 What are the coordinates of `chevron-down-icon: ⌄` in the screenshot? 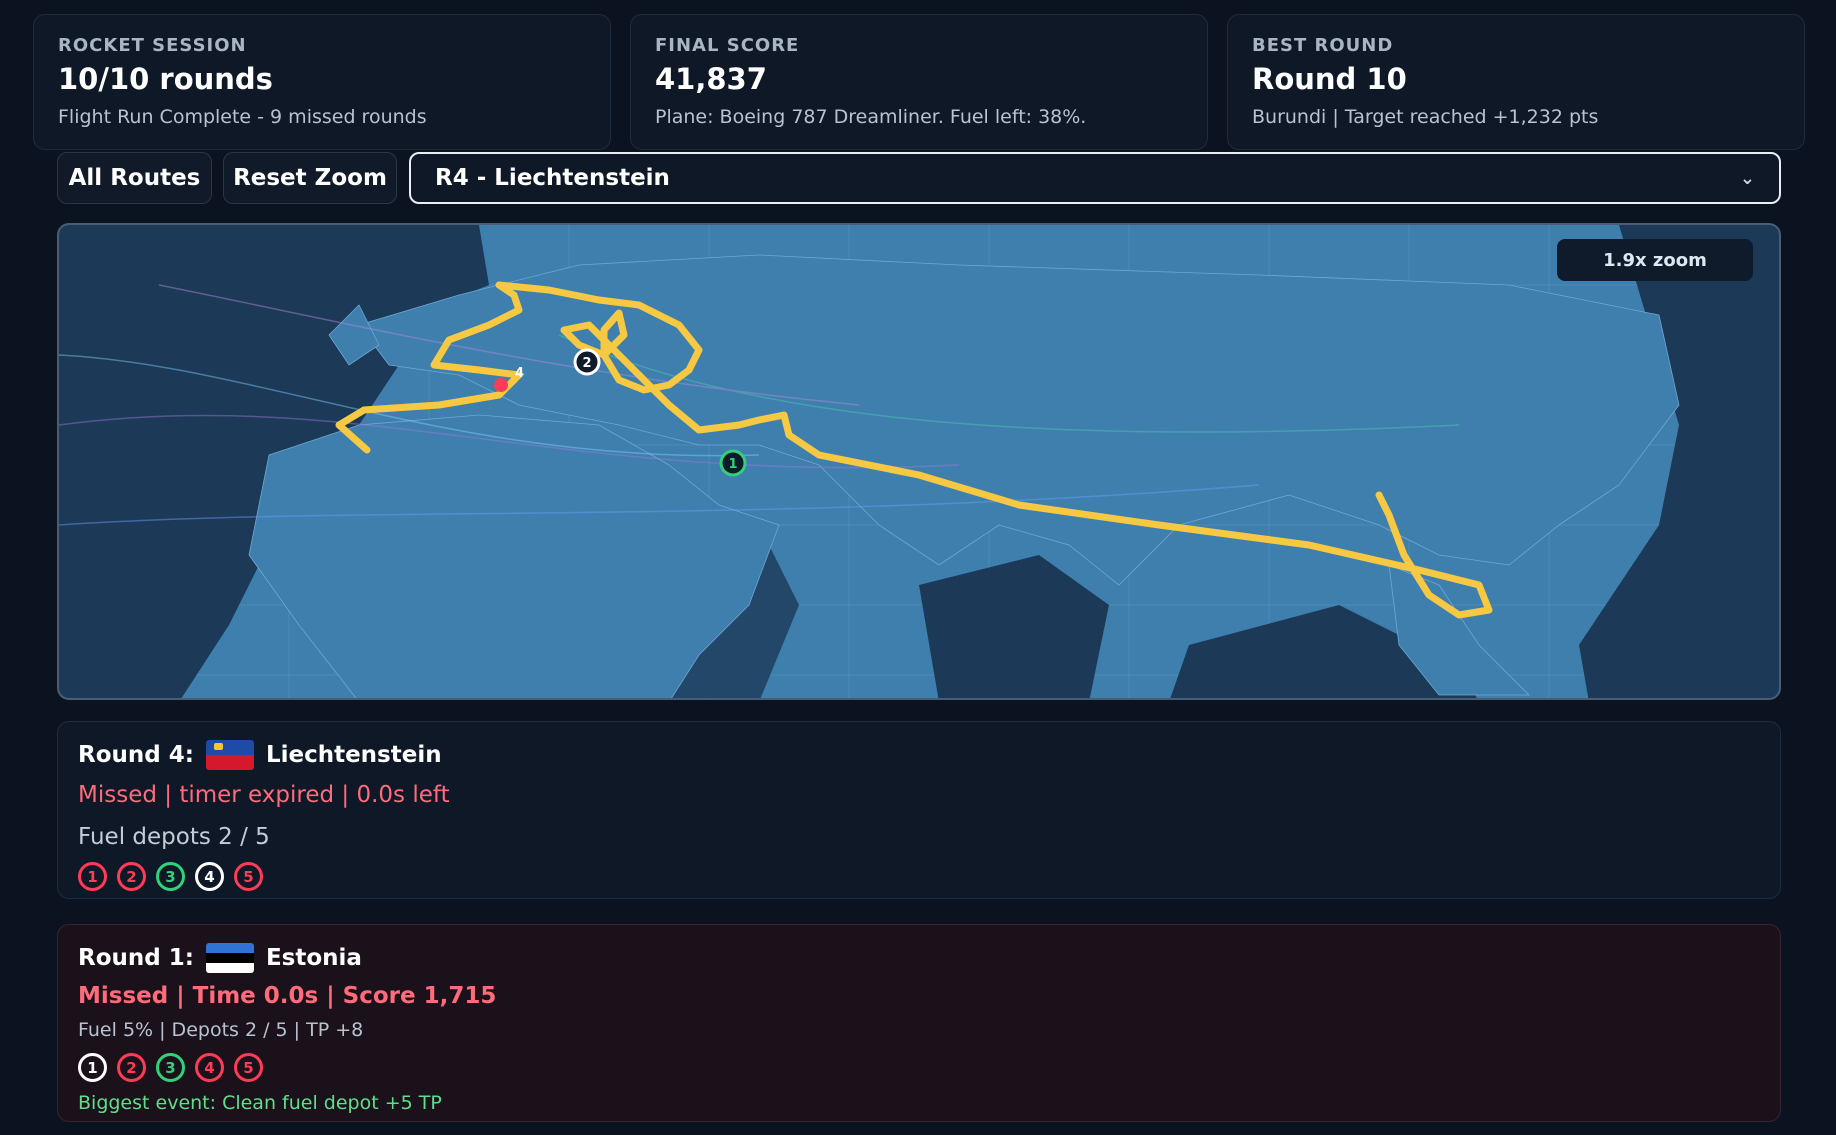 It's located at (1747, 178).